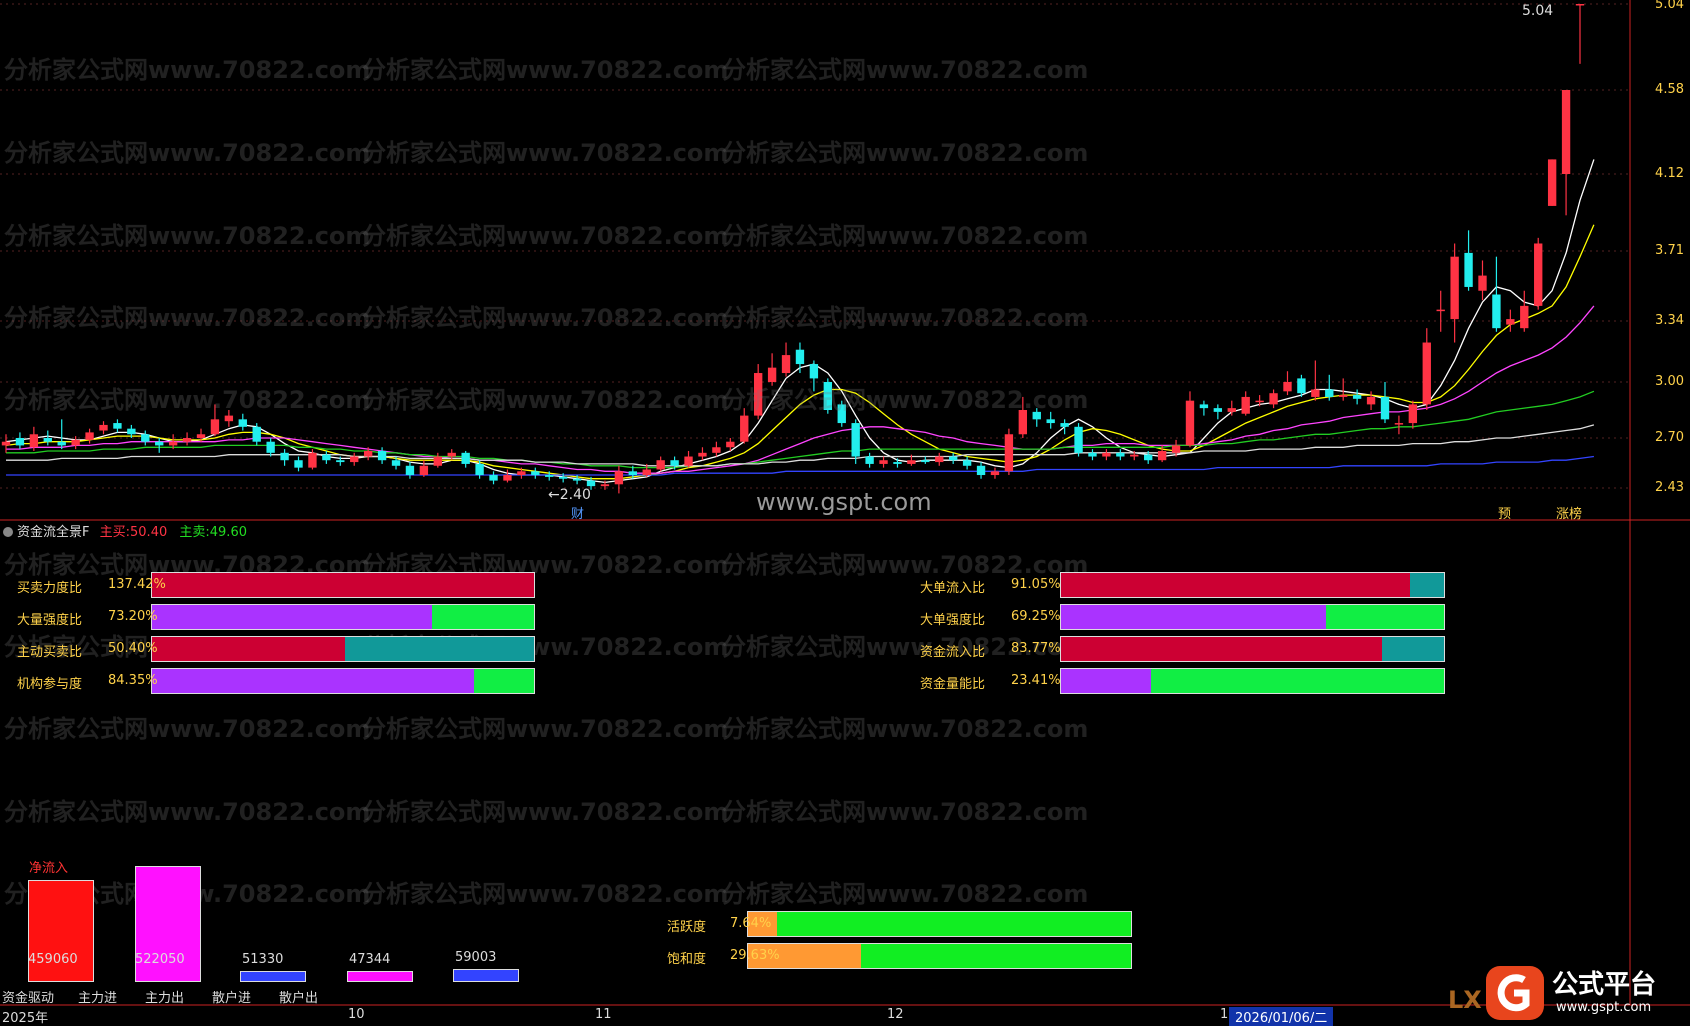 This screenshot has width=1690, height=1026. Describe the element at coordinates (123, 530) in the screenshot. I see `indicator-header: 资金流全景F 主买:50.40 主卖:49.60` at that location.